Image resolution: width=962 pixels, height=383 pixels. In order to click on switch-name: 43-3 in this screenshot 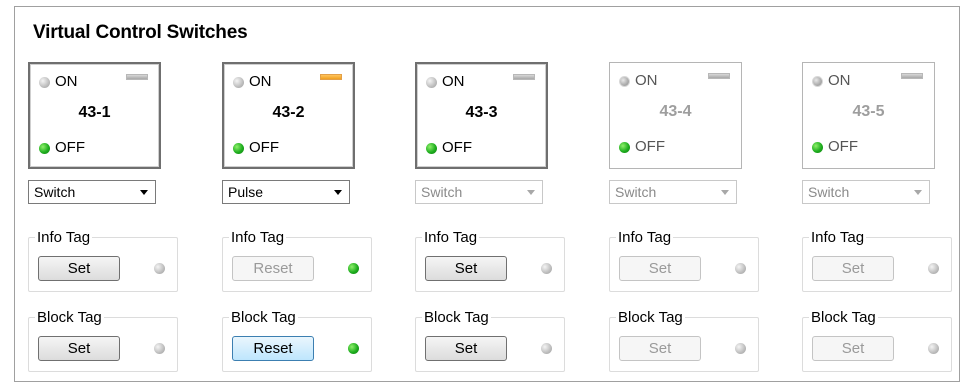, I will do `click(481, 112)`.